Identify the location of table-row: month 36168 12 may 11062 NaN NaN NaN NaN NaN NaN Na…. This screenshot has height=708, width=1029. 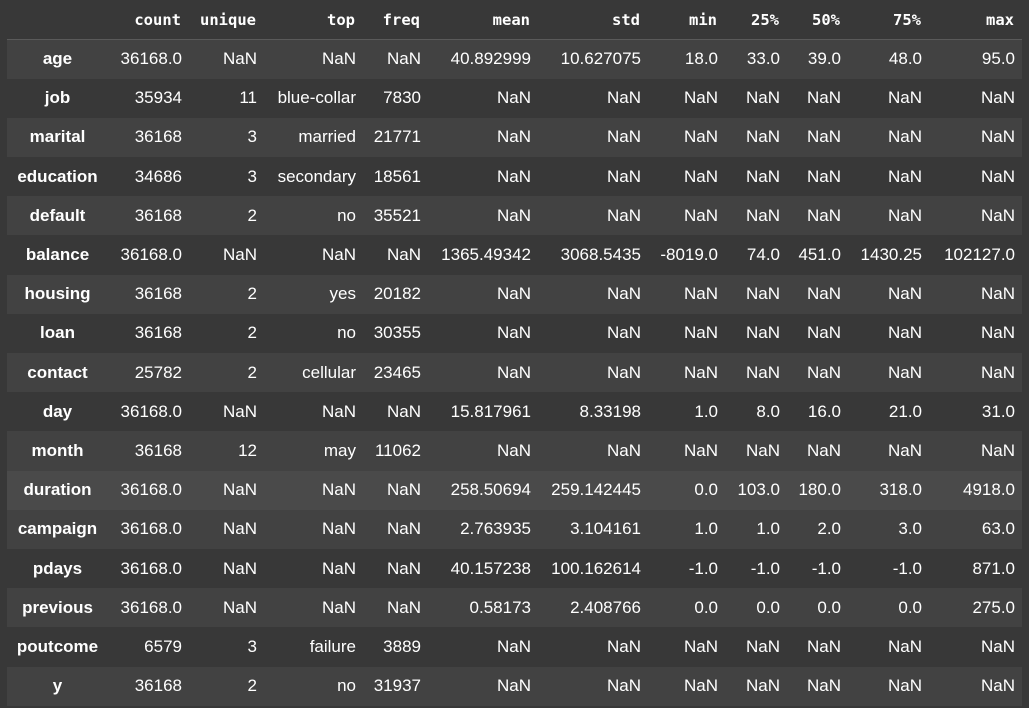
(514, 451).